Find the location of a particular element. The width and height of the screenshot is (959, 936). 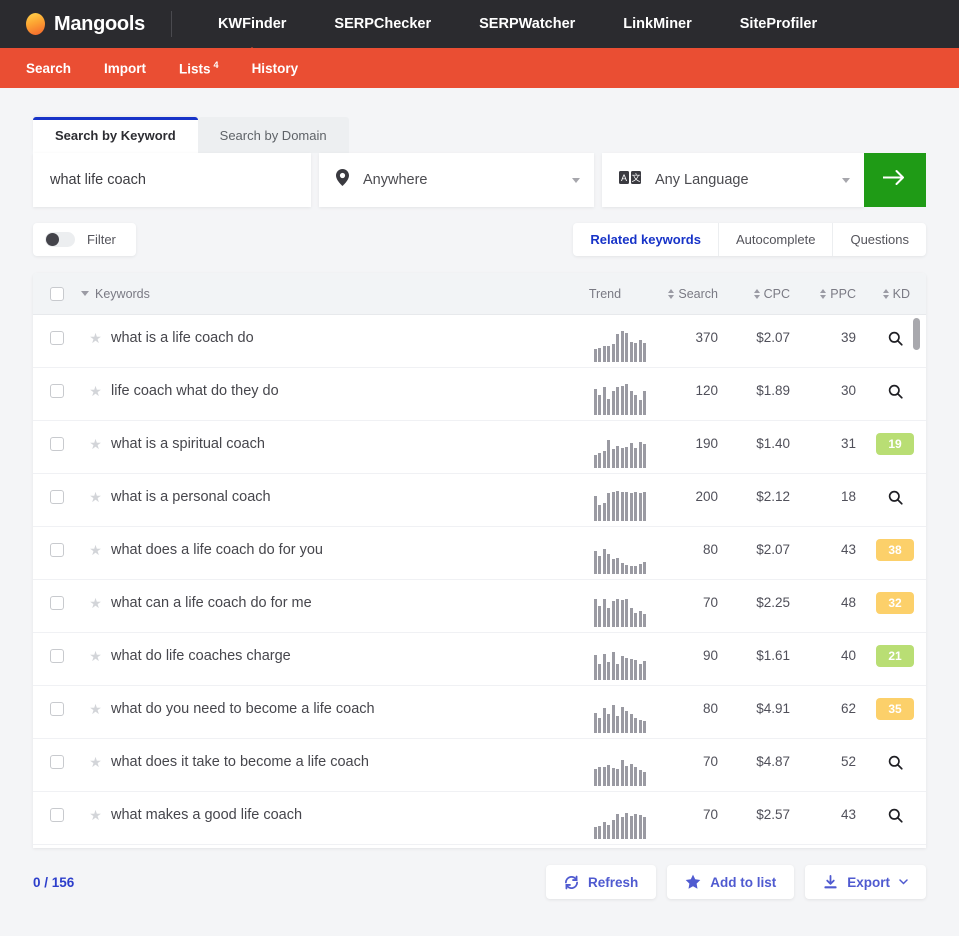

nav-app-linkminer: LinkMiner is located at coordinates (657, 24).